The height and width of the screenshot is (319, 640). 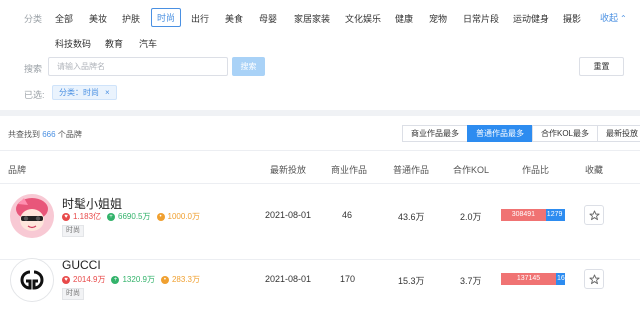 I want to click on ratio-blue-segment: 16, so click(x=560, y=279).